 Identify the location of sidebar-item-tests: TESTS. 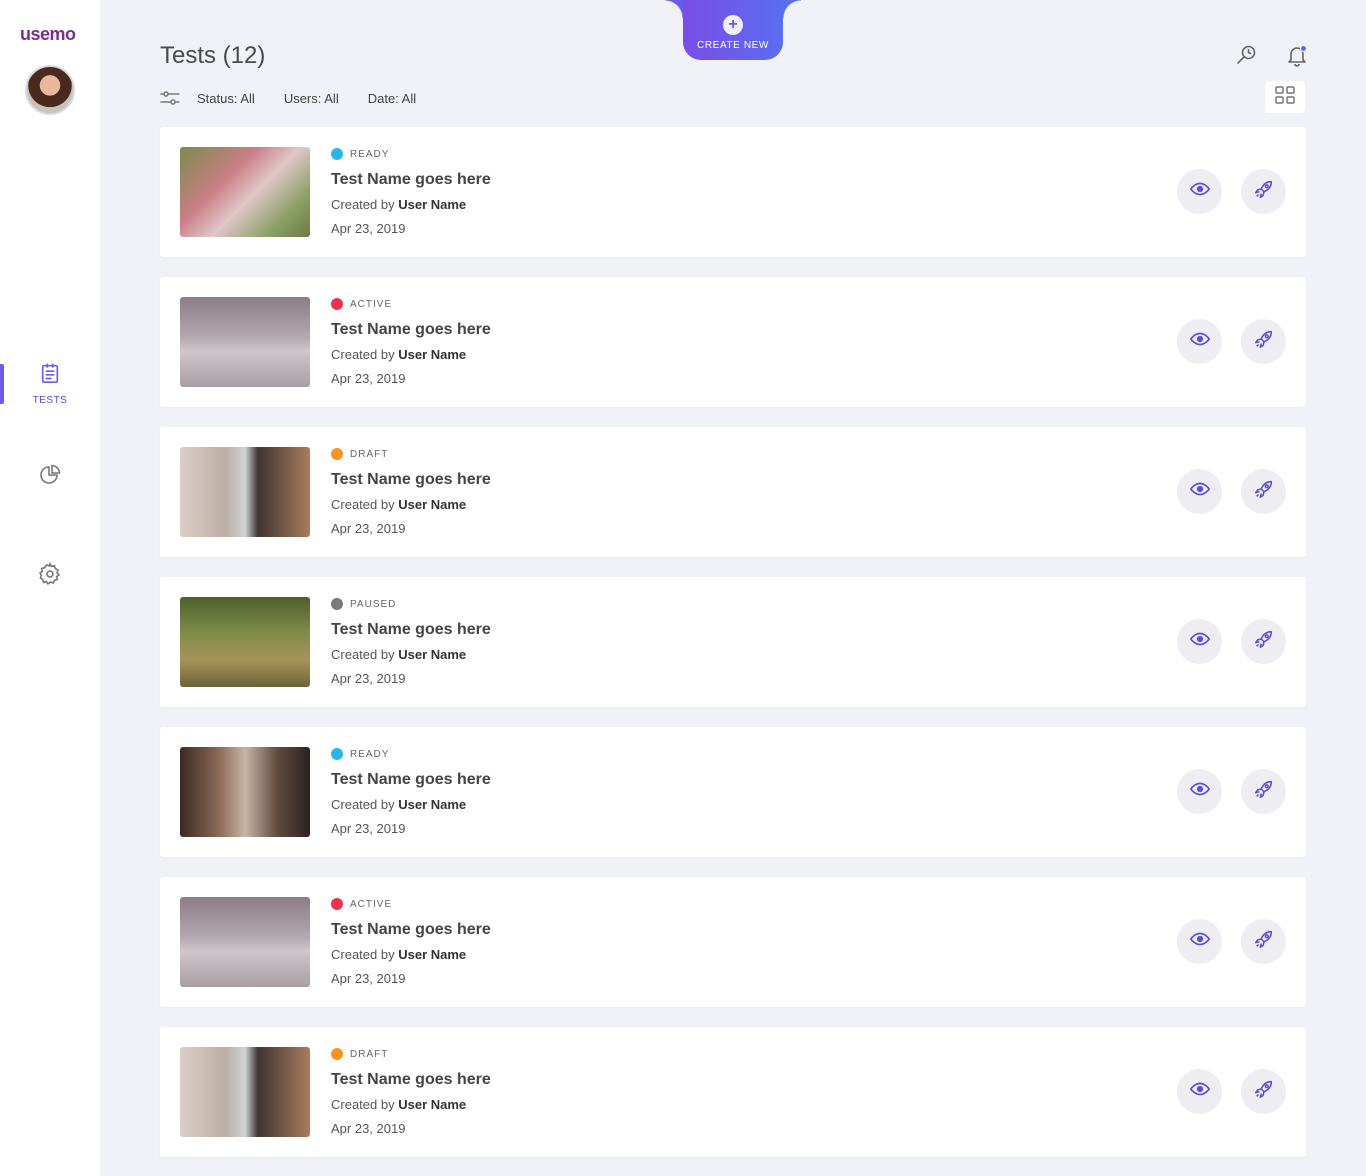
(50, 384).